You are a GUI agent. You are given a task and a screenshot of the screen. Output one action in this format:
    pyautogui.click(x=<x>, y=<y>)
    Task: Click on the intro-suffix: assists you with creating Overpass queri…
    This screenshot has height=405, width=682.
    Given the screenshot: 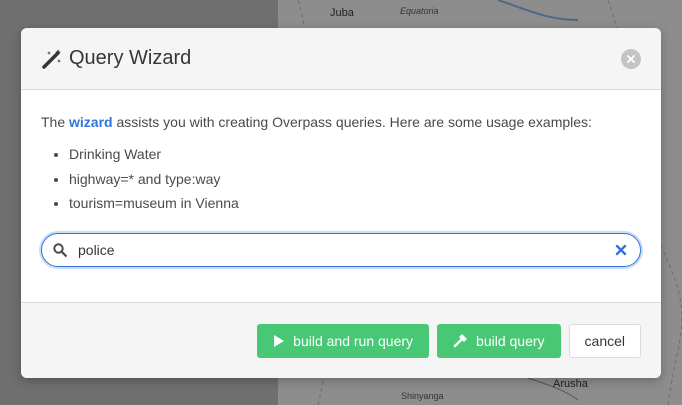 What is the action you would take?
    pyautogui.click(x=354, y=122)
    